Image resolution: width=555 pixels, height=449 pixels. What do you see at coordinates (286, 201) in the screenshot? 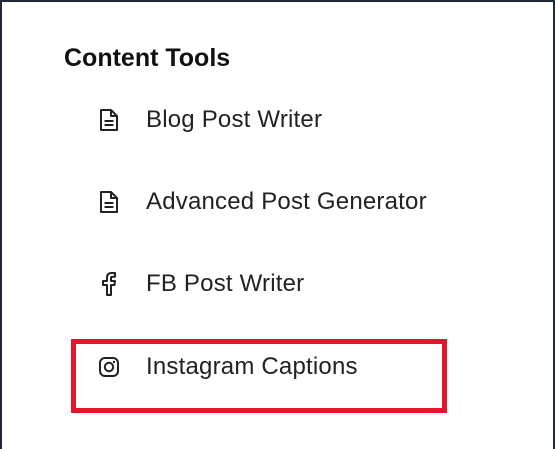
I see `menu-item-label: Advanced Post Generator` at bounding box center [286, 201].